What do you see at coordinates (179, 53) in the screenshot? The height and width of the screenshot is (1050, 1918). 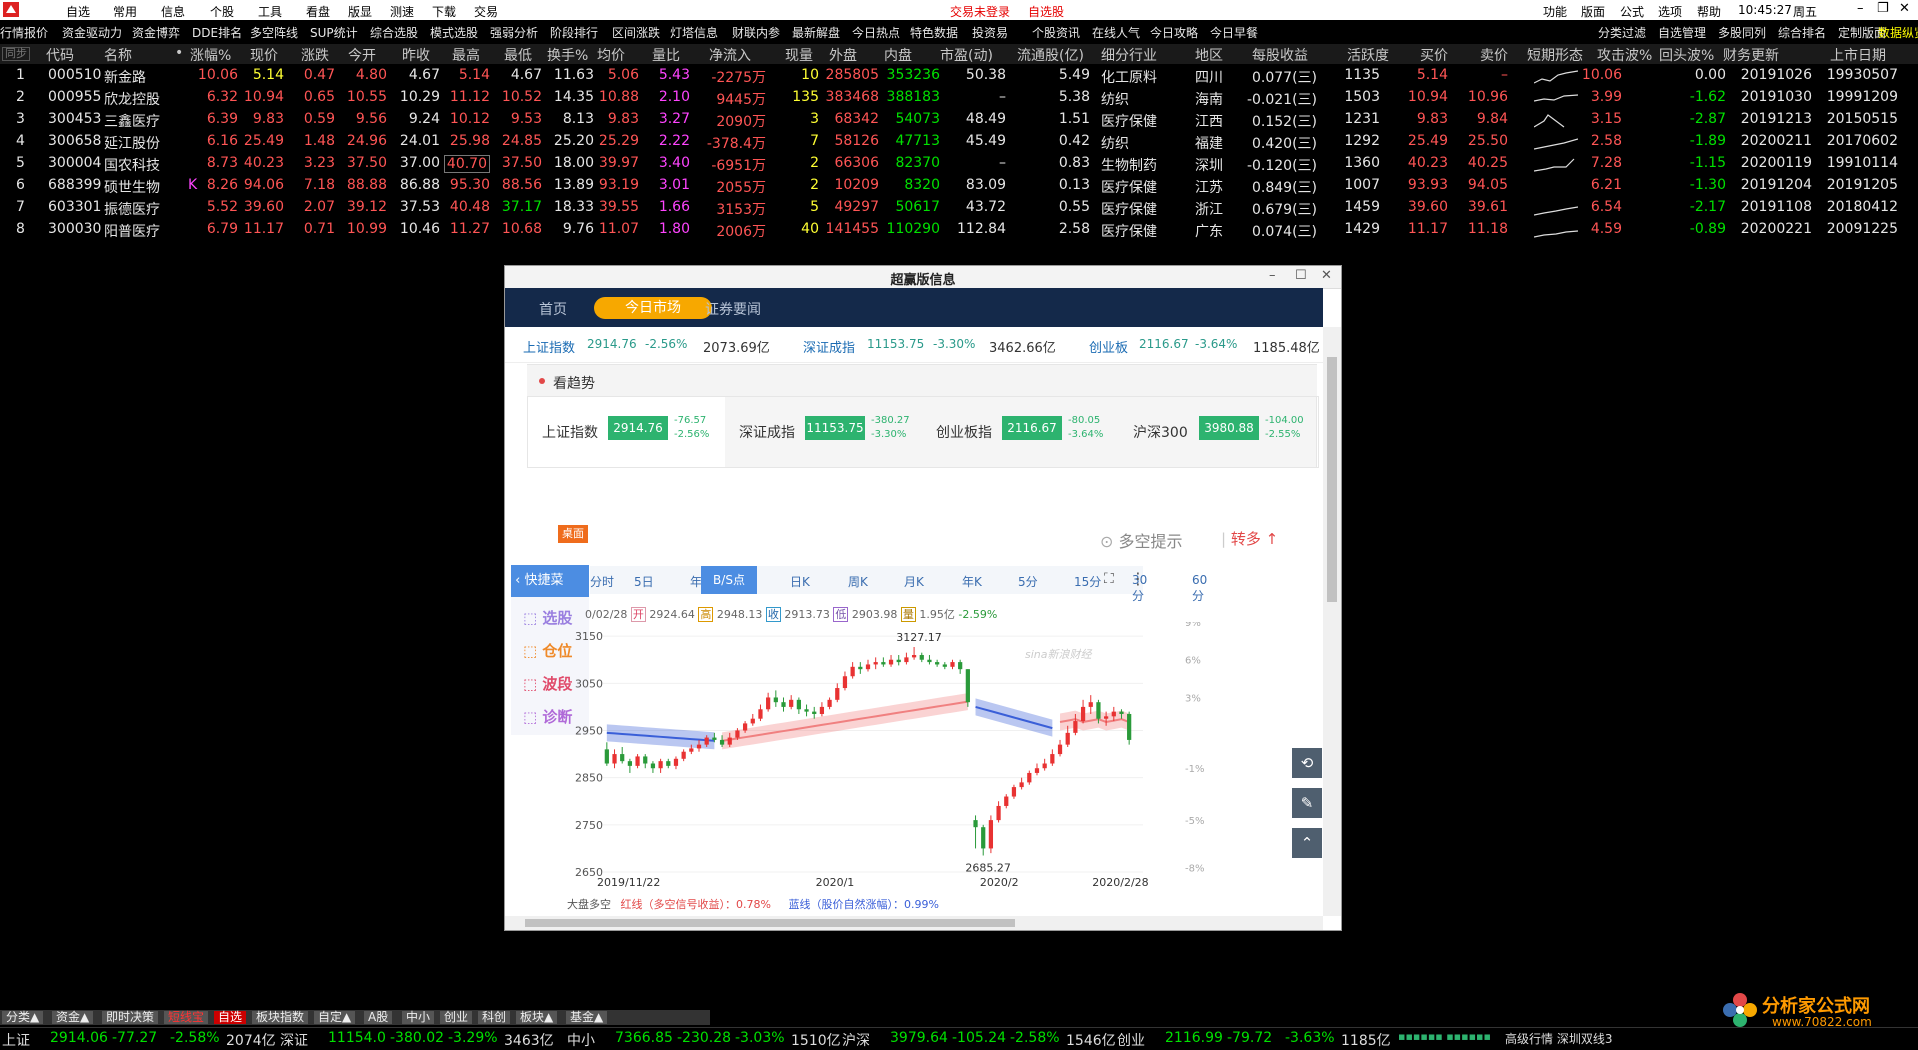 I see `column-header: •` at bounding box center [179, 53].